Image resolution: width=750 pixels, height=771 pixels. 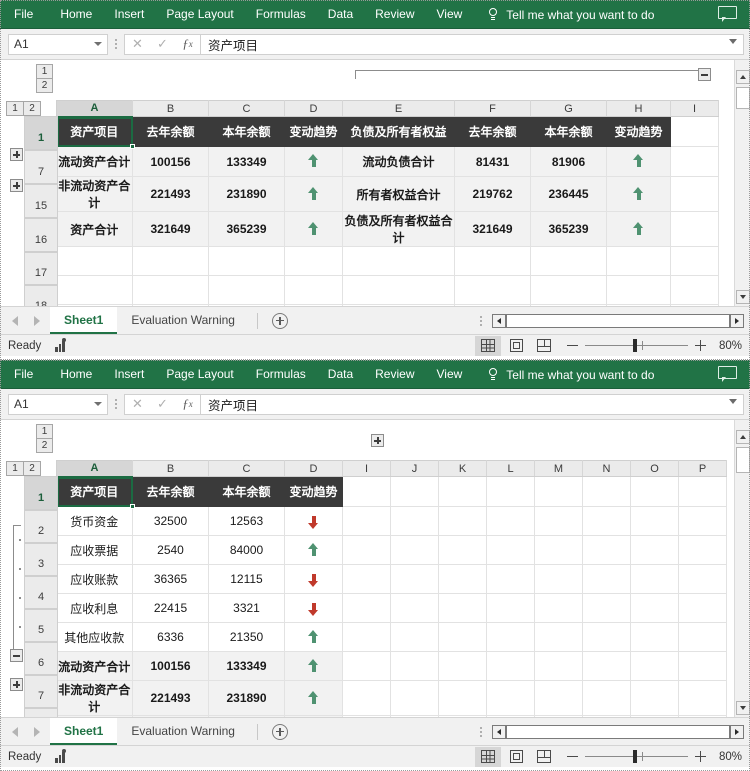 What do you see at coordinates (95, 132) in the screenshot?
I see `cell-a1: 资产项目` at bounding box center [95, 132].